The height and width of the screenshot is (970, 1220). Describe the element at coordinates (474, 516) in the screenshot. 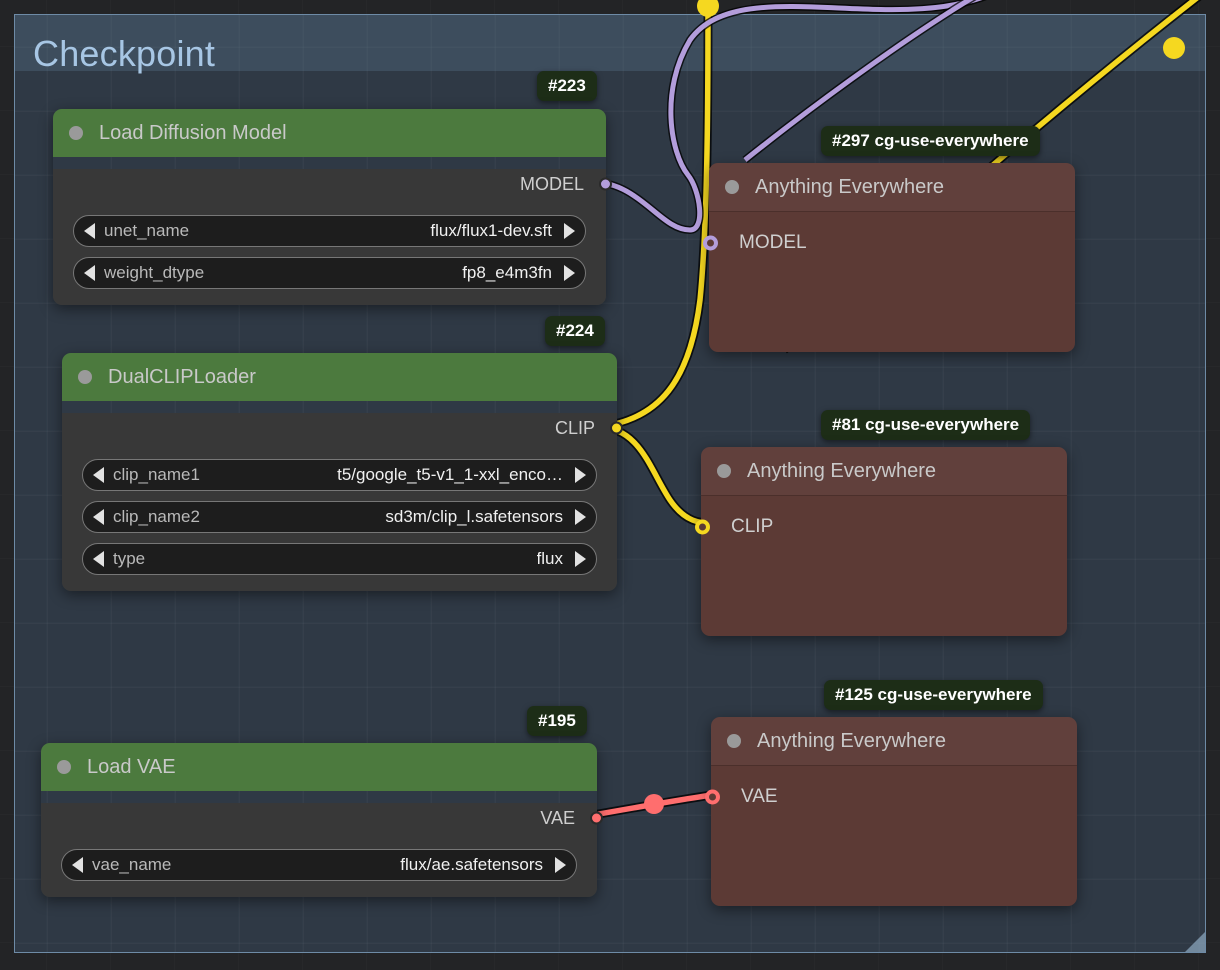

I see `widget-value: sd3m/clip_l.safetensors` at that location.